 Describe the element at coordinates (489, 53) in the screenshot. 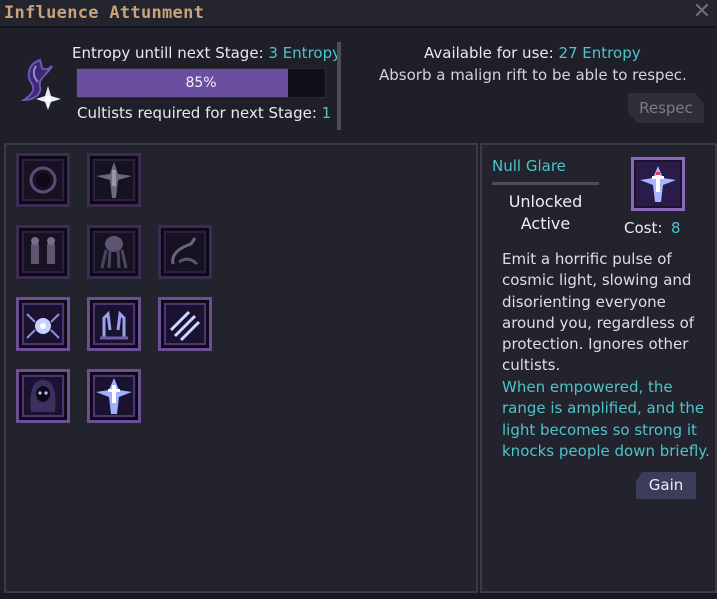

I see `available-label: Available for use:` at that location.